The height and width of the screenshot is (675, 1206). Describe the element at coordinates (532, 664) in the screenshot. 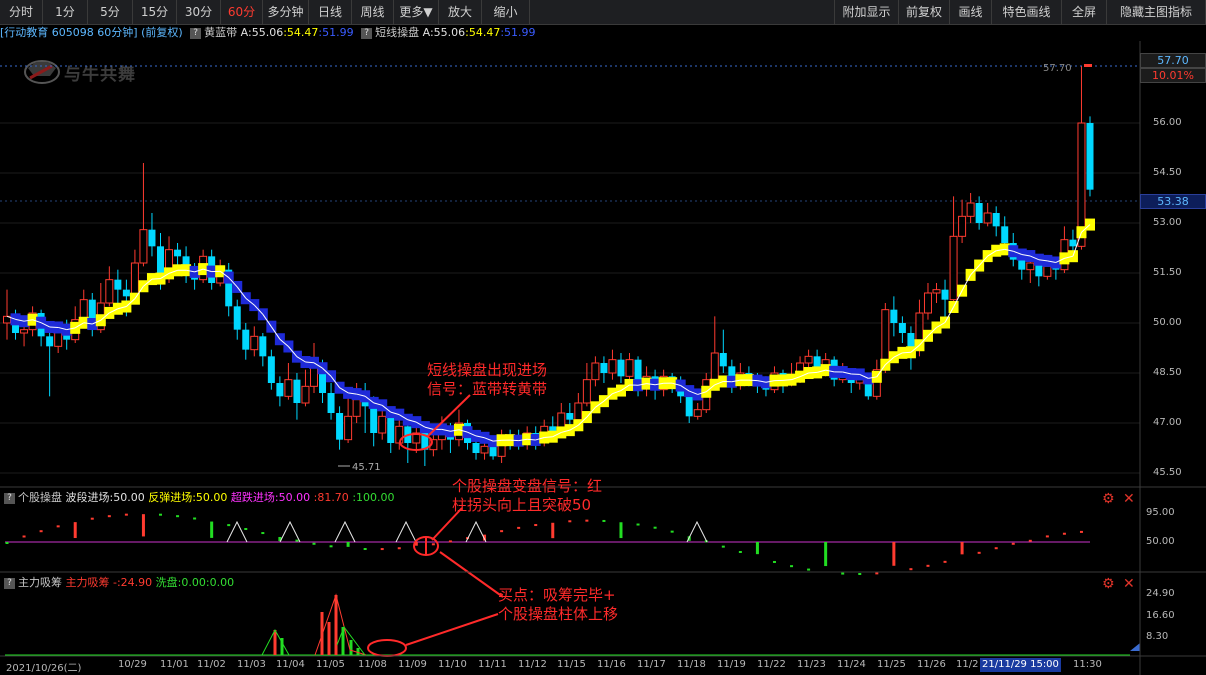

I see `x-axis-label: 11/12` at that location.